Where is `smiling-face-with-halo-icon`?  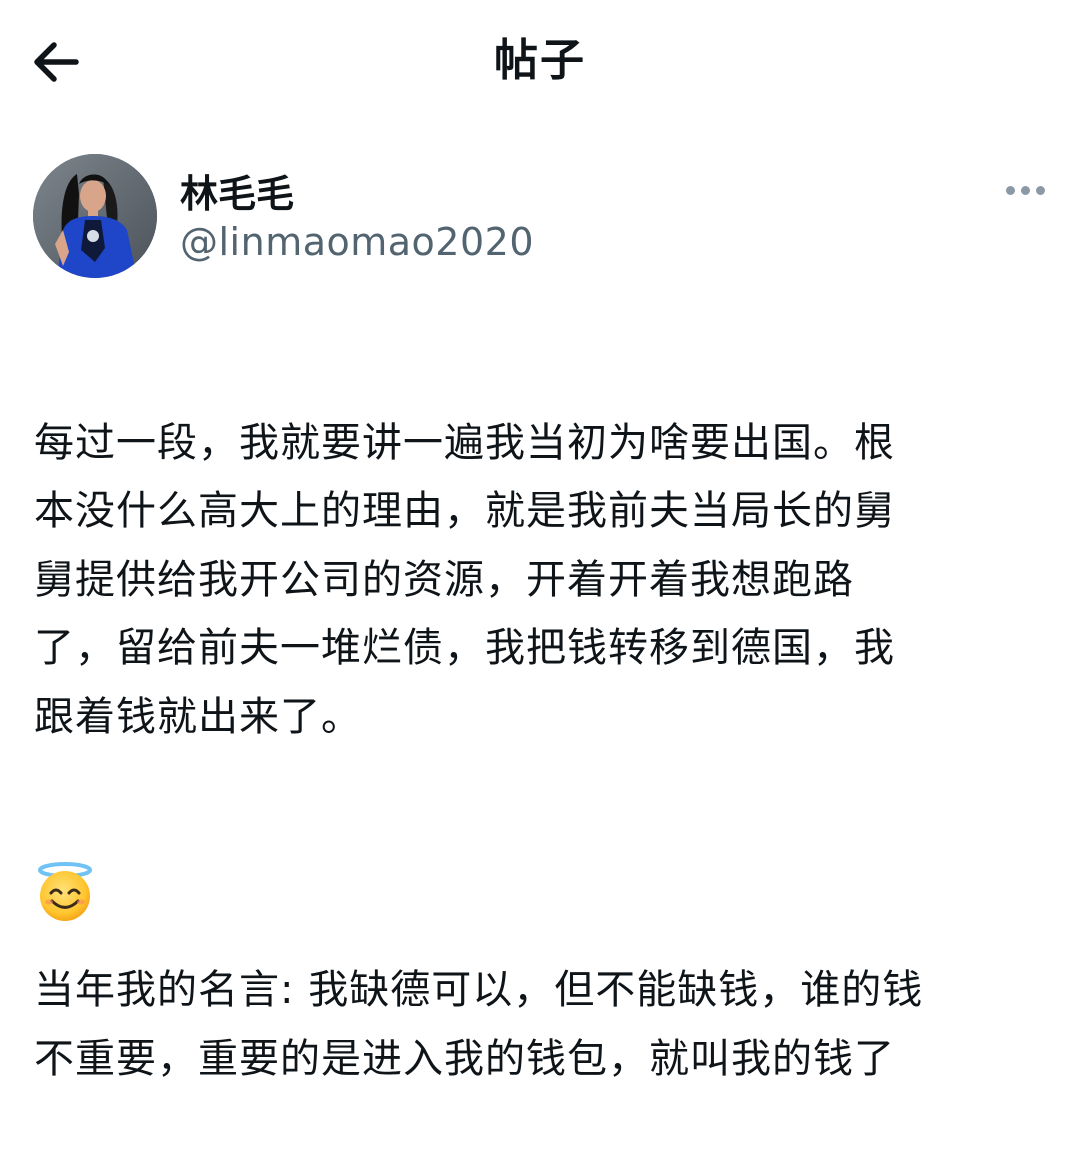
smiling-face-with-halo-icon is located at coordinates (65, 892).